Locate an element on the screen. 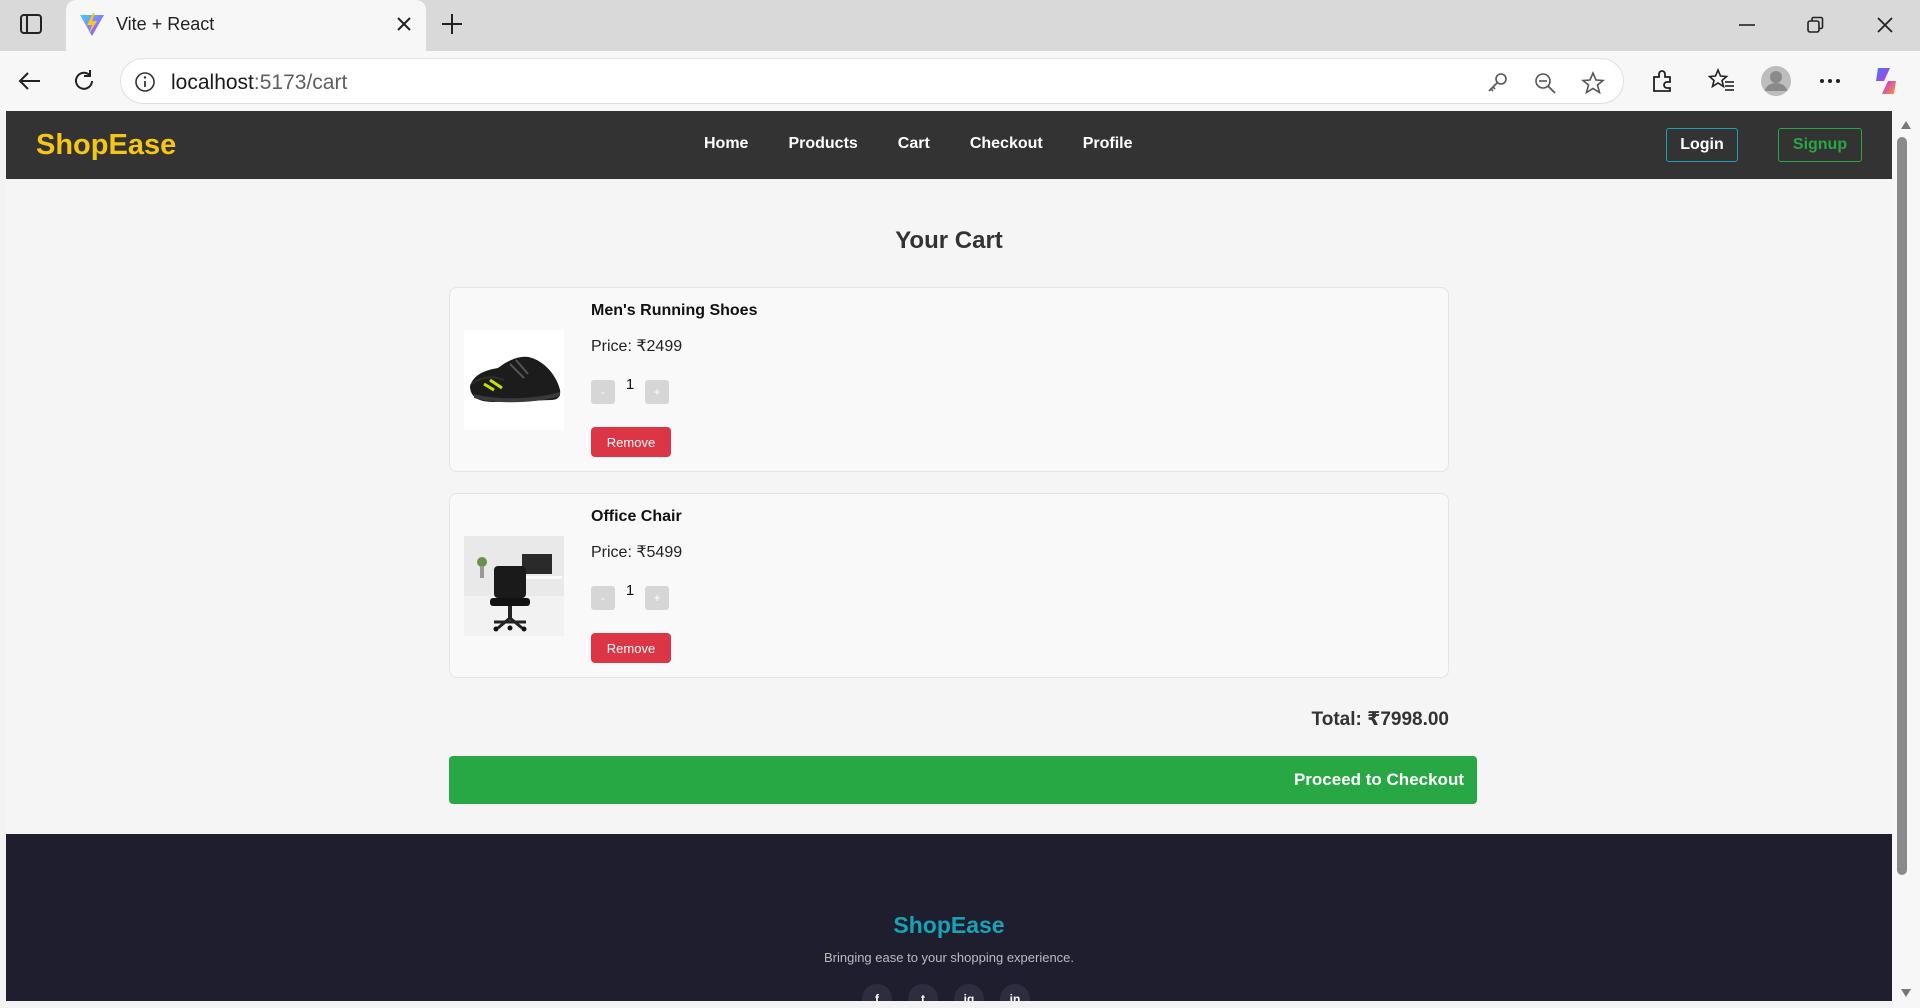  chair-image is located at coordinates (514, 586).